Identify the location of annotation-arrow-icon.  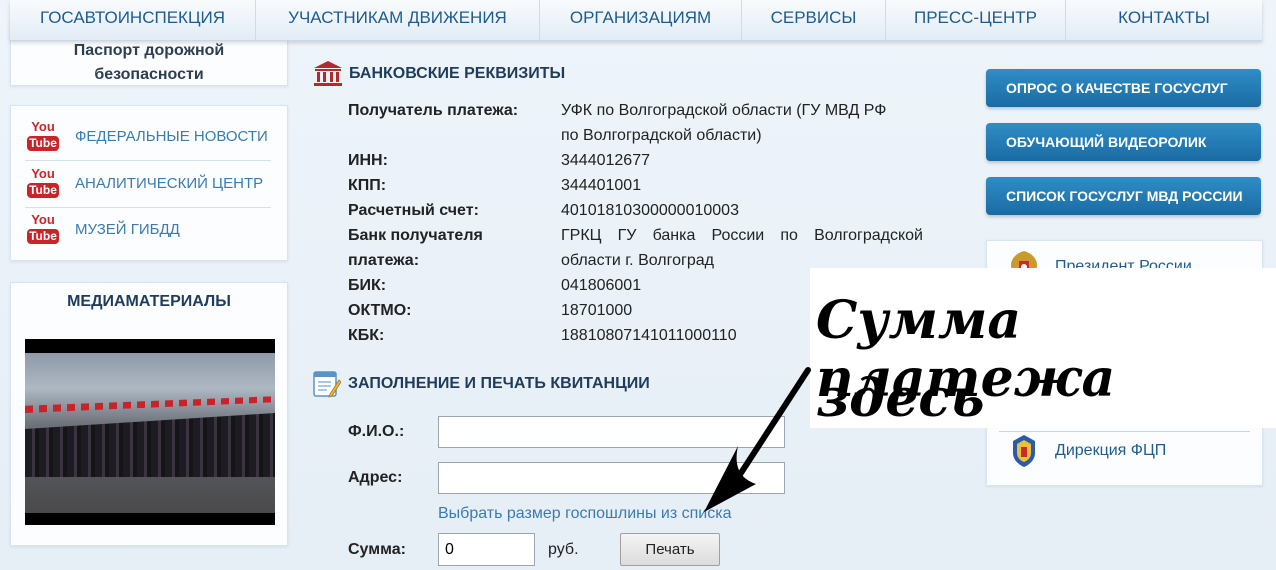
(757, 439).